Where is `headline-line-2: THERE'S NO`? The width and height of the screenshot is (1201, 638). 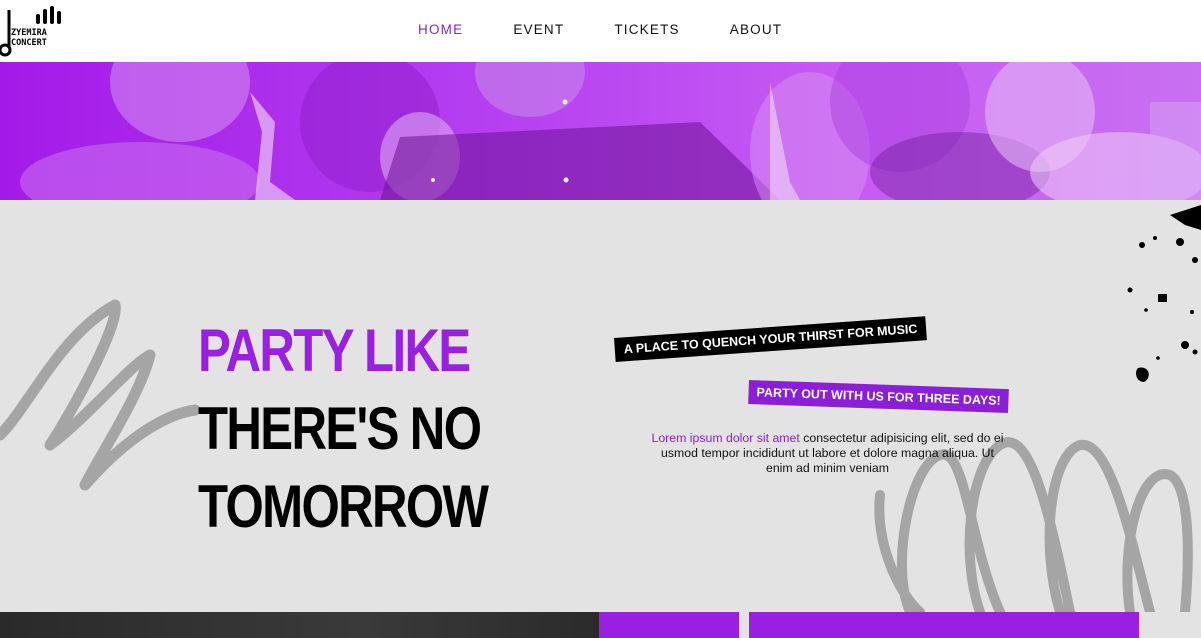
headline-line-2: THERE'S NO is located at coordinates (340, 428).